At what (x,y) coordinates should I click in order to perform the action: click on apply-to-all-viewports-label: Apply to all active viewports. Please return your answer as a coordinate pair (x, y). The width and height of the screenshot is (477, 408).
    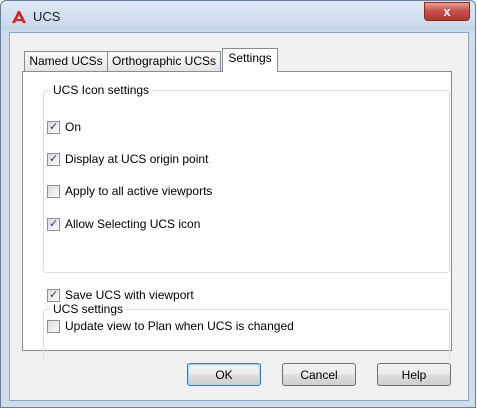
    Looking at the image, I should click on (139, 191).